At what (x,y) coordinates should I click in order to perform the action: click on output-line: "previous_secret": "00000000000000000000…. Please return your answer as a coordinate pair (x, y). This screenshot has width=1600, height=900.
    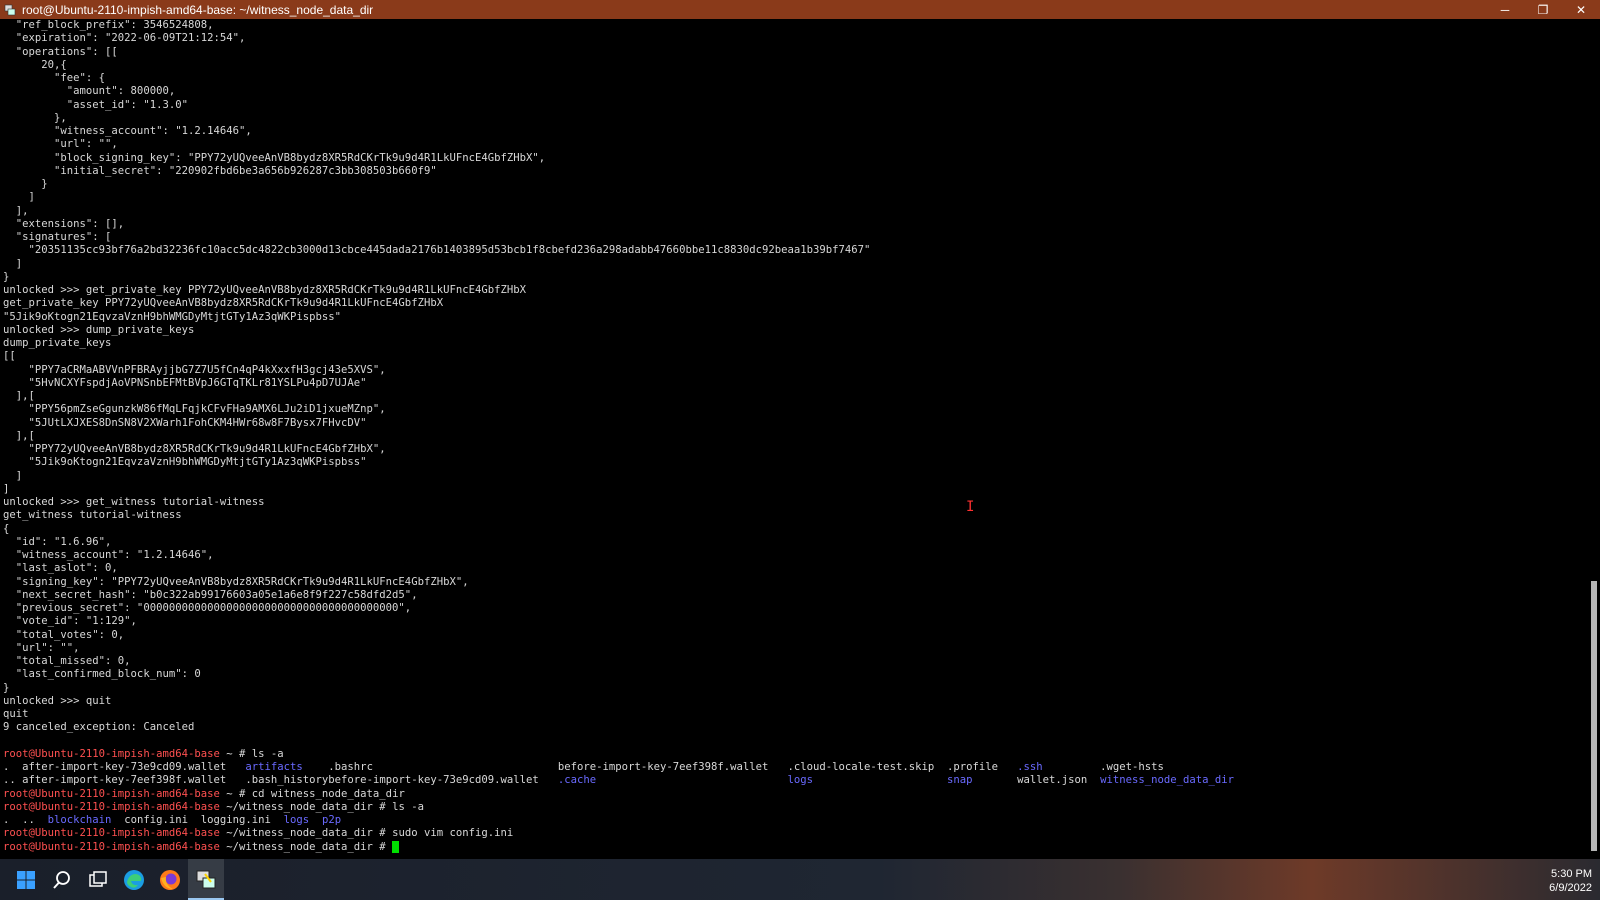
    Looking at the image, I should click on (207, 608).